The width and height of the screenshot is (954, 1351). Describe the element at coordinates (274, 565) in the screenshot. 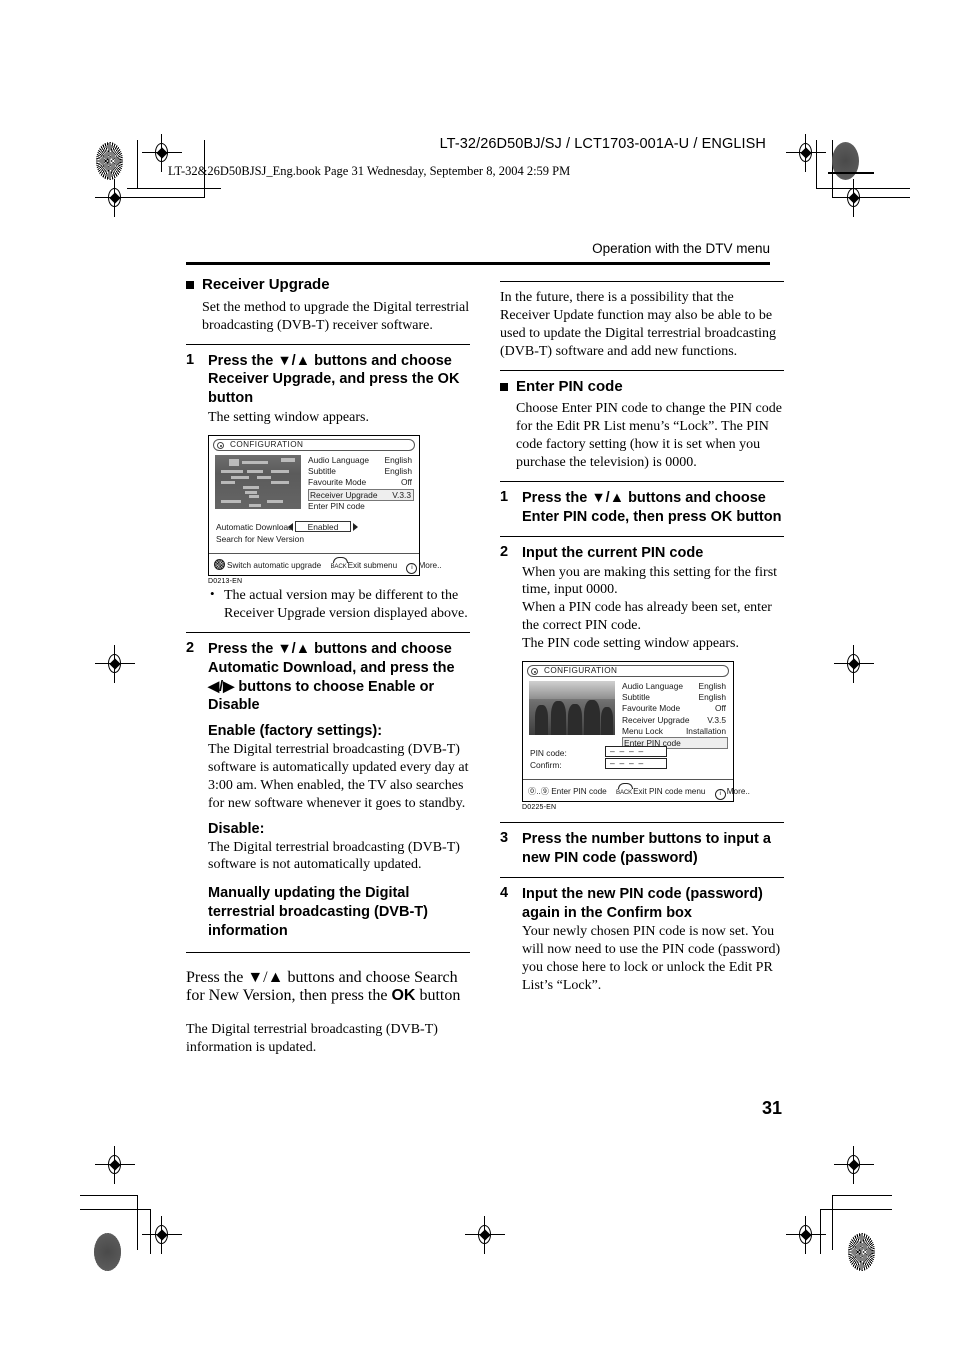

I see `osd-hint-text: Switch automatic upgrade` at that location.